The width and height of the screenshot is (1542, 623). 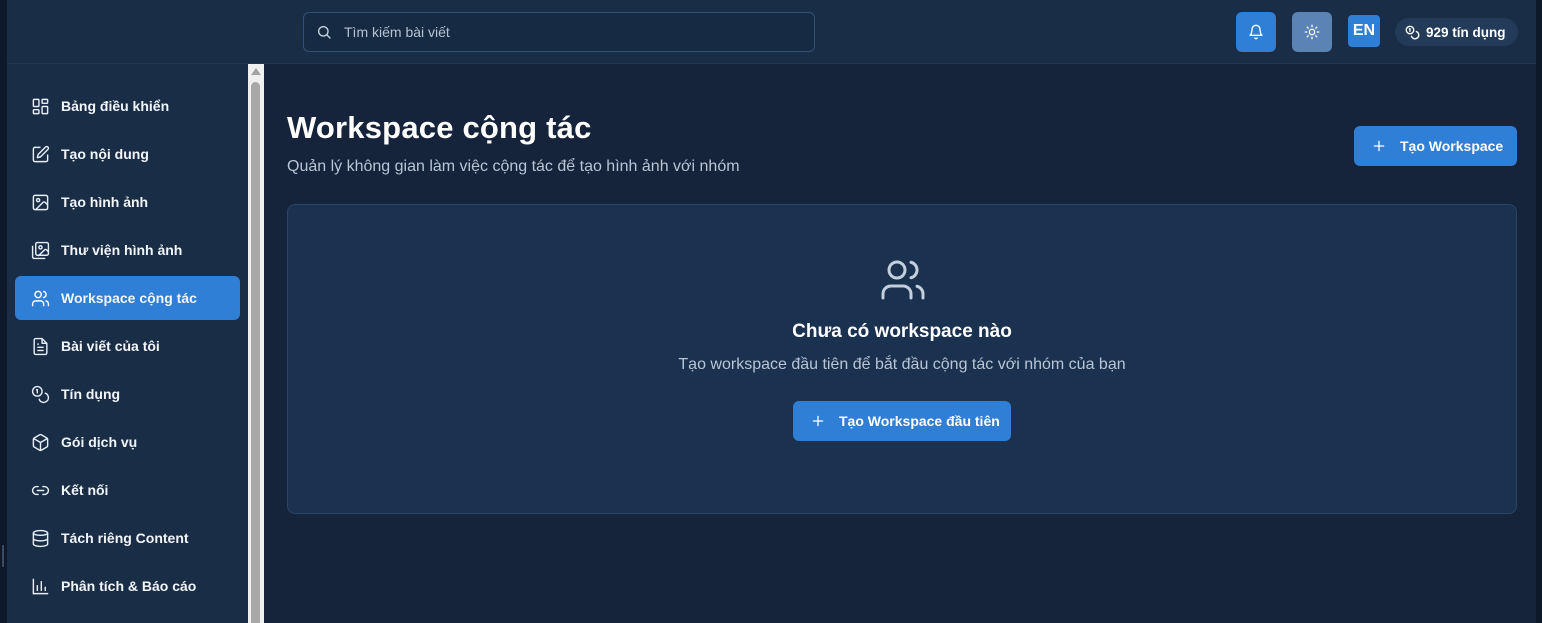 I want to click on sidebar-item-credits: Tín dụng, so click(x=127, y=394).